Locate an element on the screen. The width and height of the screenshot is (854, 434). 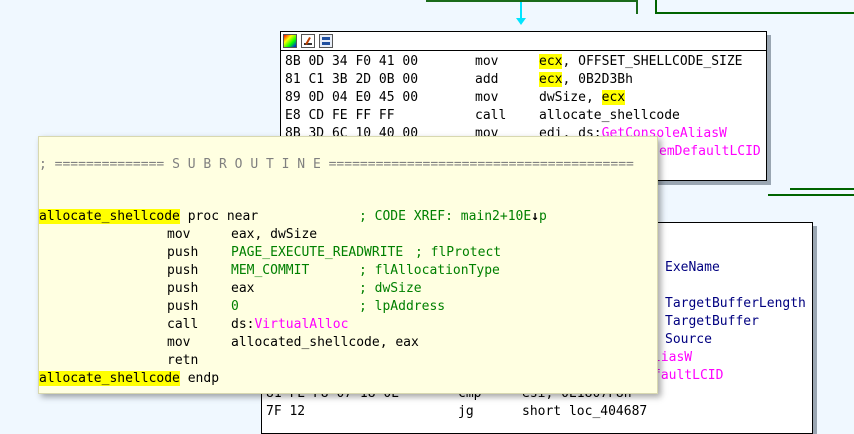
proc-end: allocate_shellcode endp is located at coordinates (129, 378).